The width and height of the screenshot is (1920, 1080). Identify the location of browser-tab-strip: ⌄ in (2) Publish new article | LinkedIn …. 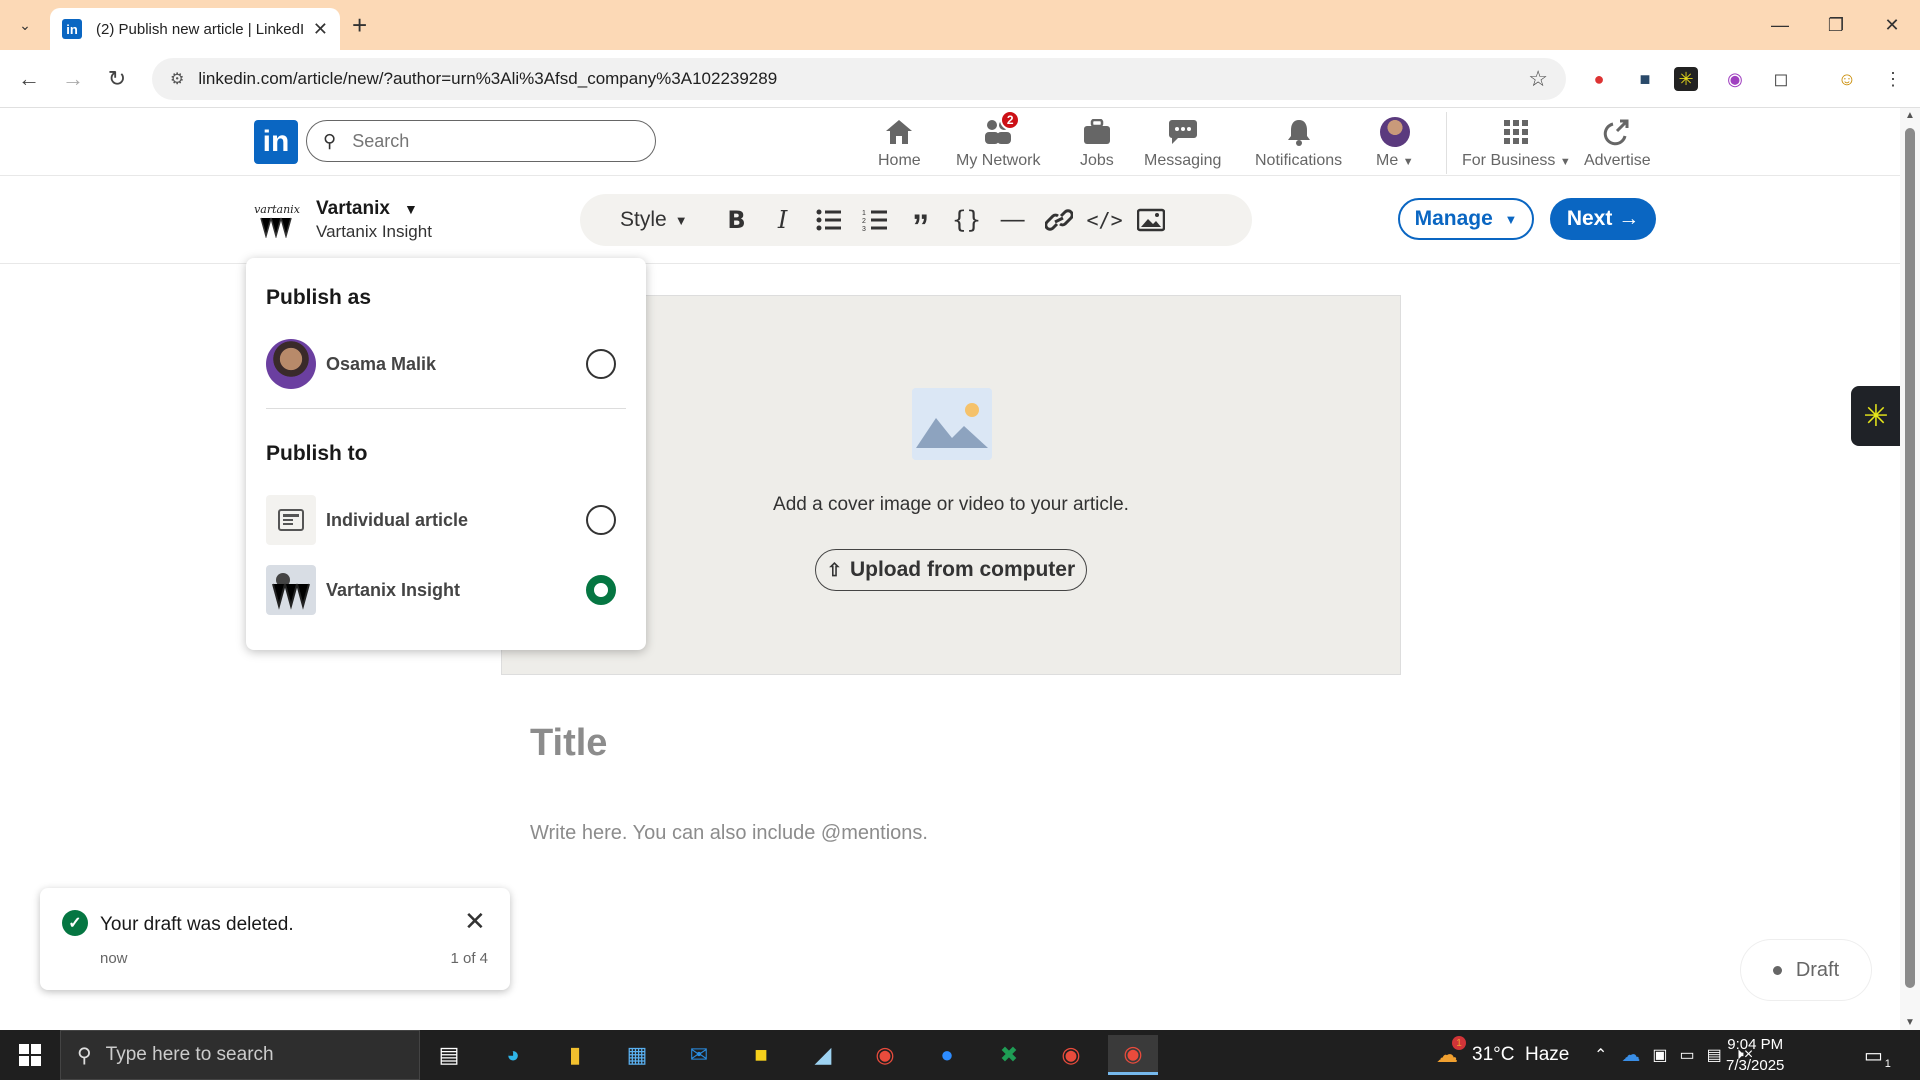
(960, 25).